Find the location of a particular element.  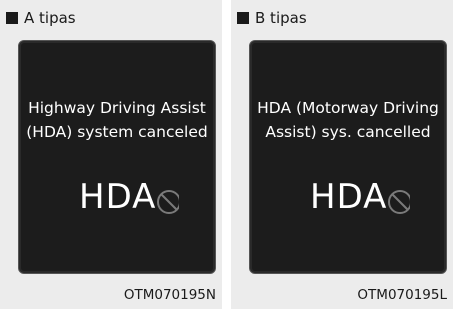

panel-header-label: A tipas is located at coordinates (50, 18).